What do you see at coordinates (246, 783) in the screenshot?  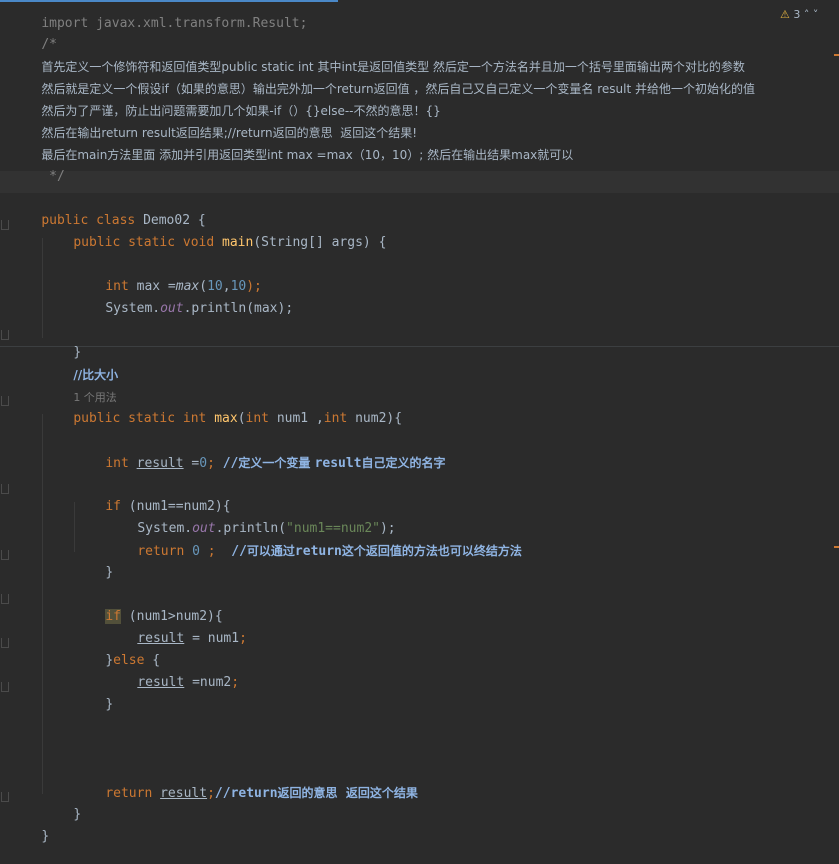 I see `code-line: return result;//return返回的意思 返回这个结果` at bounding box center [246, 783].